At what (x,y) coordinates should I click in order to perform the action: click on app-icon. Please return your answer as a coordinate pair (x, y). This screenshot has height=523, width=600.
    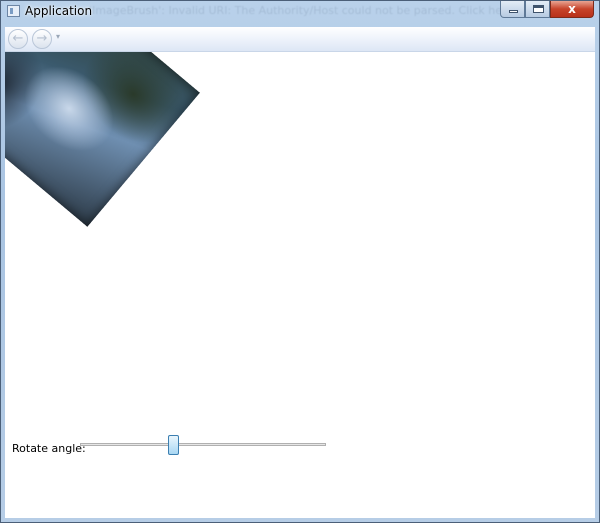
    Looking at the image, I should click on (13, 11).